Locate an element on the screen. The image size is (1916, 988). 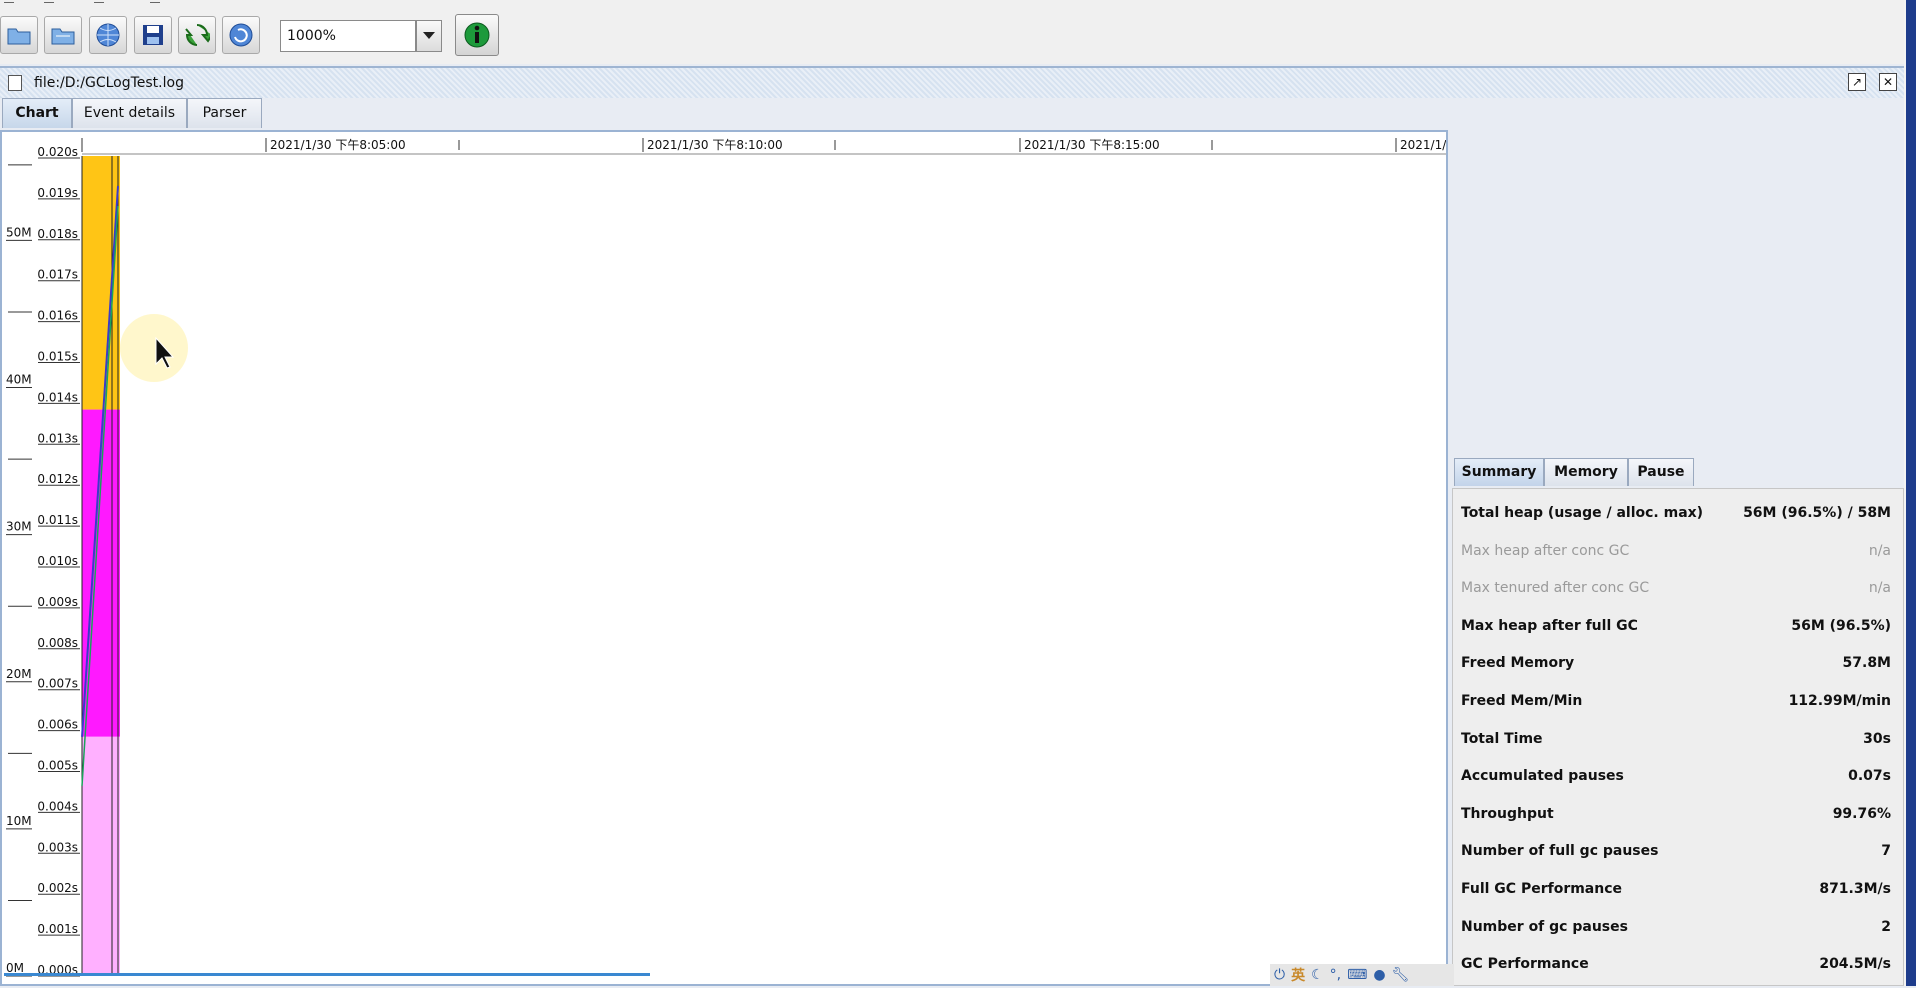
summary-label: Number of gc pauses is located at coordinates (1544, 926).